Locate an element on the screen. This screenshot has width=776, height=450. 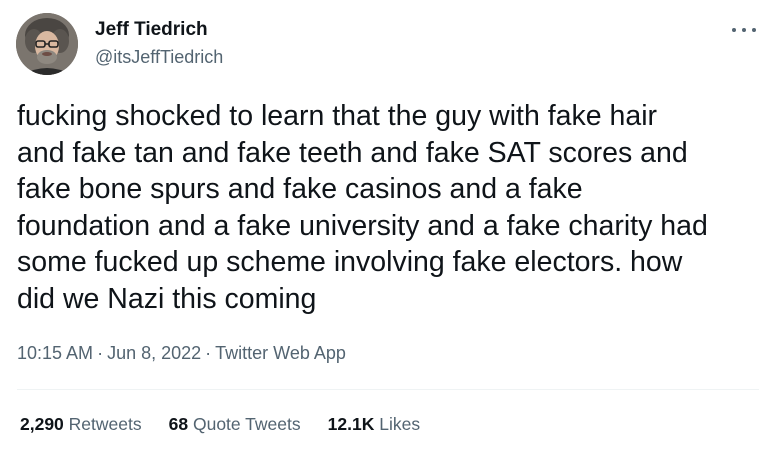
quote-tweets-stat: 68 Quote Tweets is located at coordinates (235, 424).